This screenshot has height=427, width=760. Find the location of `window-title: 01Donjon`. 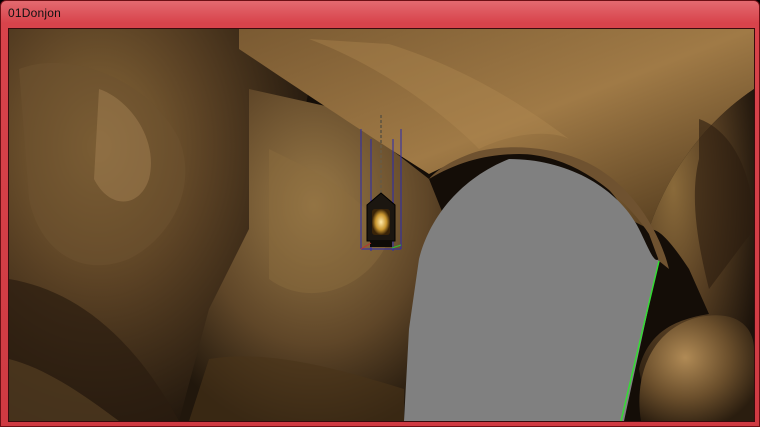

window-title: 01Donjon is located at coordinates (34, 13).